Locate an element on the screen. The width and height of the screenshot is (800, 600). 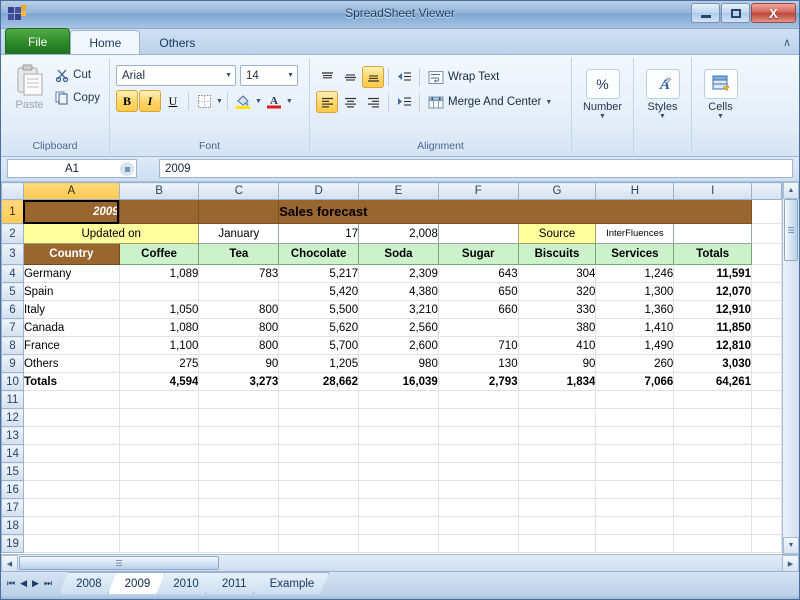
row-header-16: 16 is located at coordinates (12, 489).